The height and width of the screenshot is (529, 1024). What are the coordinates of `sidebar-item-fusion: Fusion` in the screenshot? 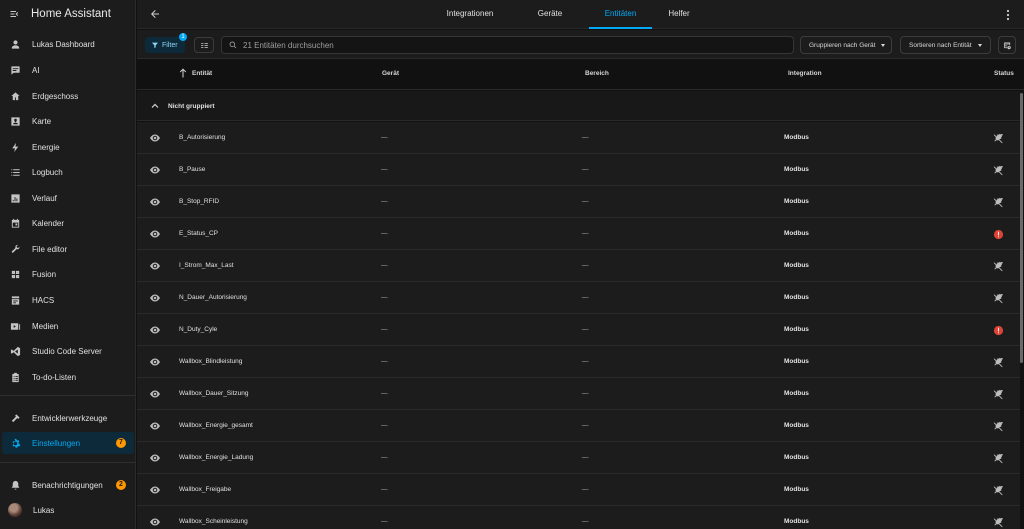 It's located at (68, 274).